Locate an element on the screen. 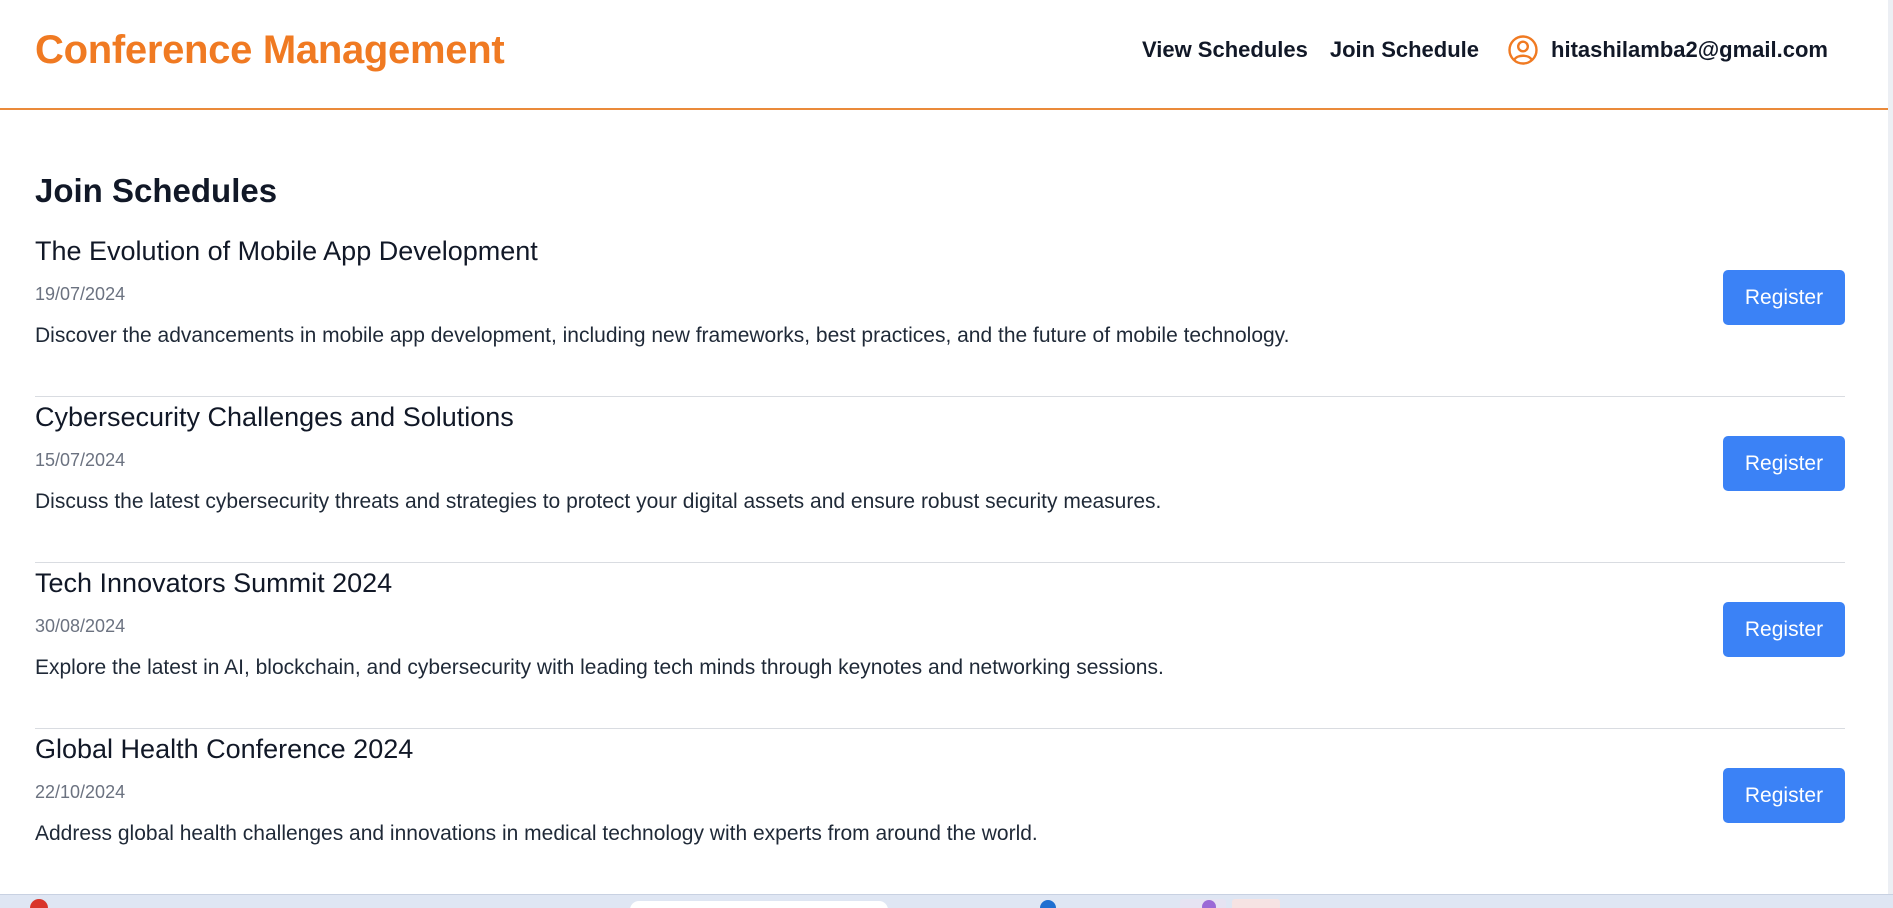 The height and width of the screenshot is (908, 1893). nav-view-schedules: View Schedules is located at coordinates (1225, 50).